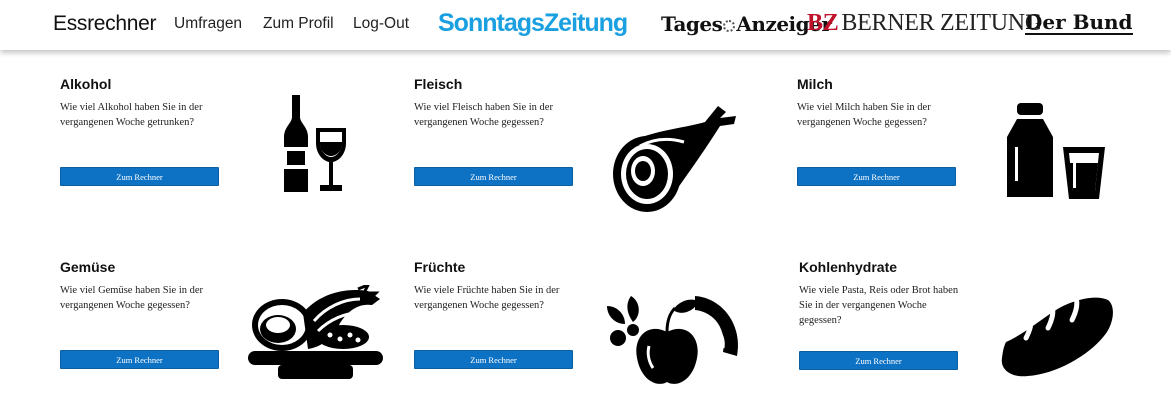 The image size is (1171, 400). I want to click on berner-zeitung-logo: BZ BERNER ZEITUNG, so click(924, 23).